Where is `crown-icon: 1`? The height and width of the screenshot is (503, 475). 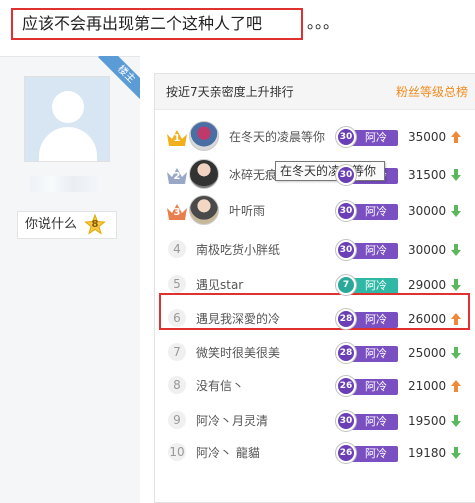
crown-icon: 1 is located at coordinates (177, 138).